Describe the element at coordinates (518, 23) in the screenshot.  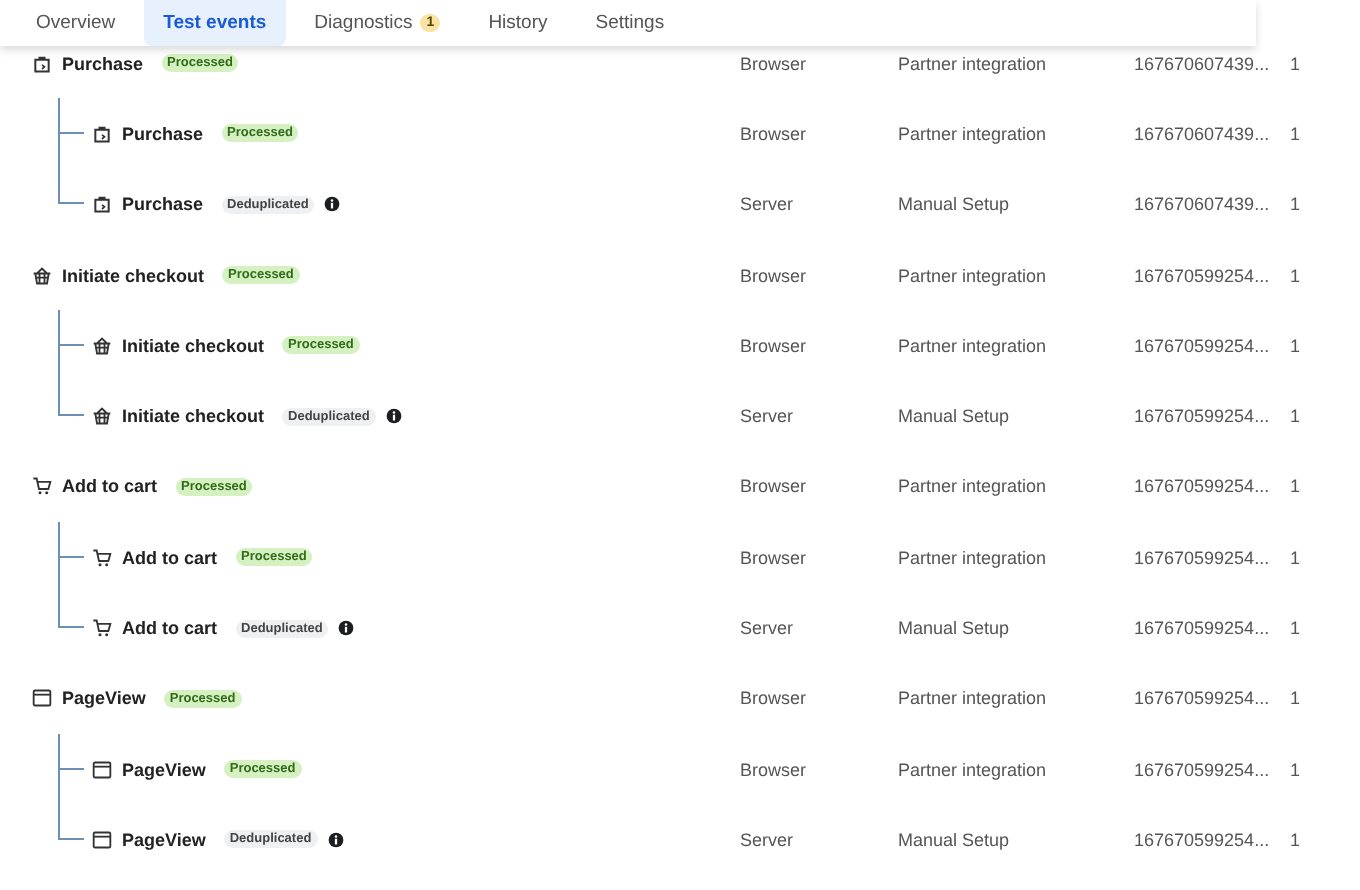
I see `tab: History` at that location.